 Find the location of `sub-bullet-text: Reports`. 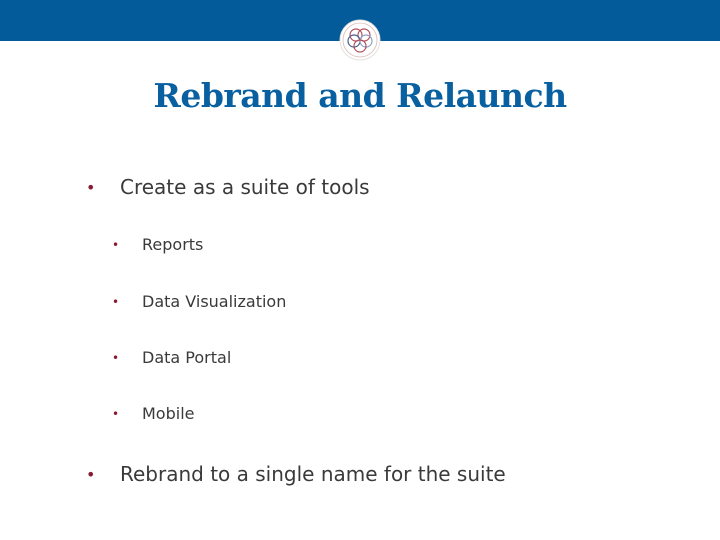

sub-bullet-text: Reports is located at coordinates (173, 244).